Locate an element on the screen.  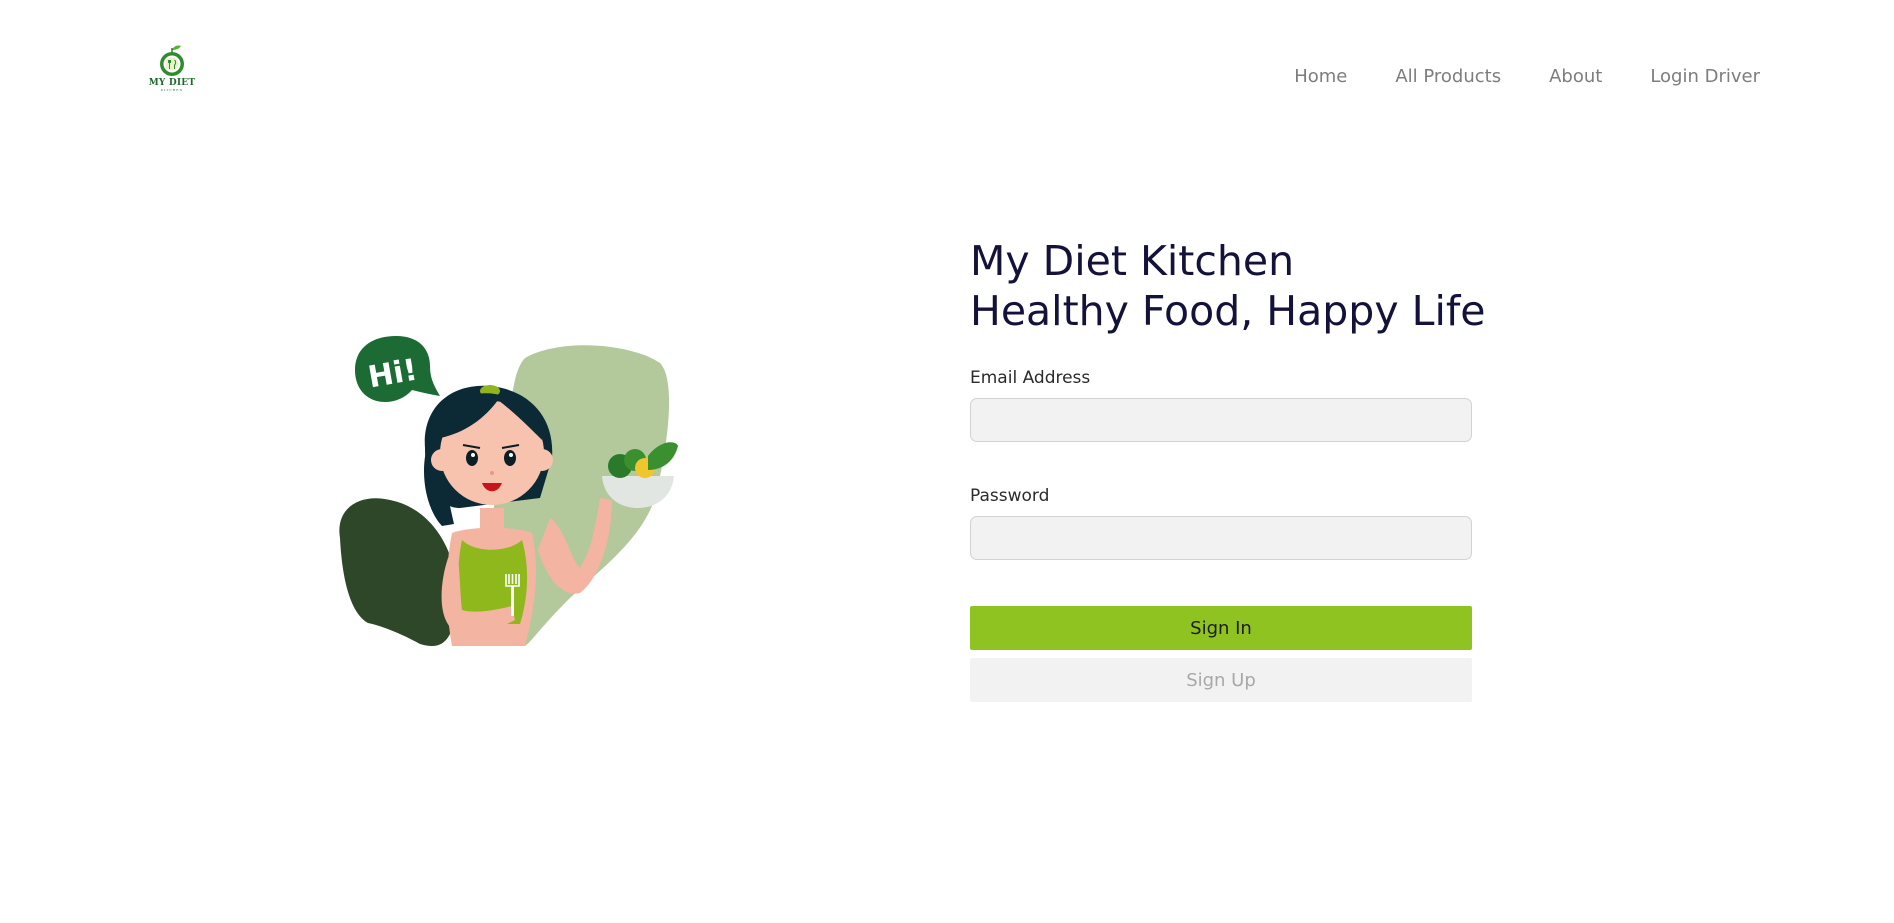
email-label: Email Address is located at coordinates (1030, 378).